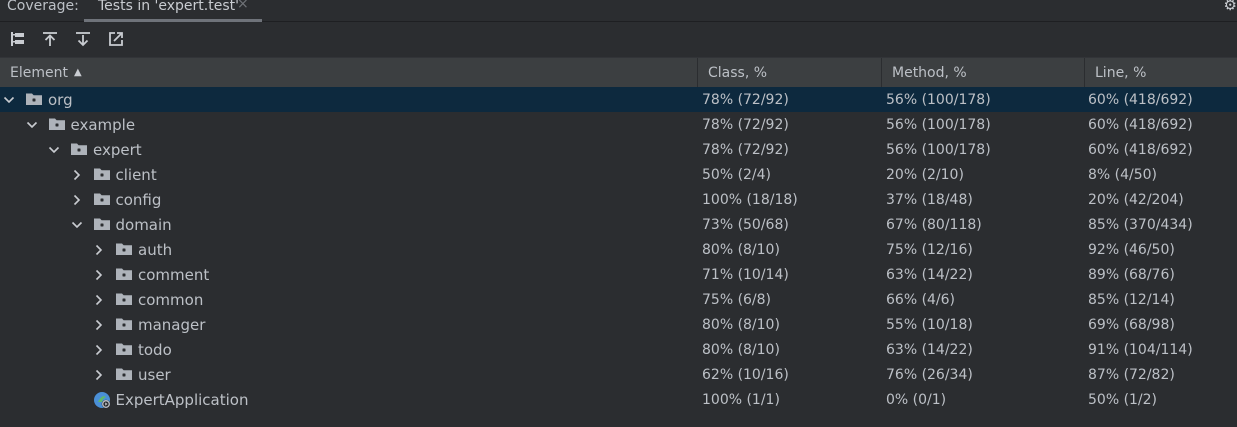  Describe the element at coordinates (745, 375) in the screenshot. I see `class-coverage: 62% (10/16)` at that location.